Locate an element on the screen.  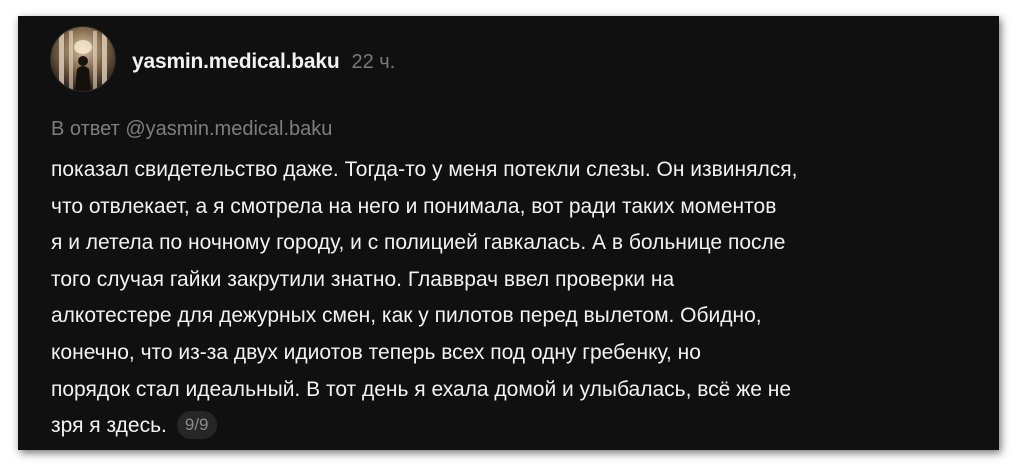
post-header: yasmin.medical.baku 22 ч. is located at coordinates (263, 65).